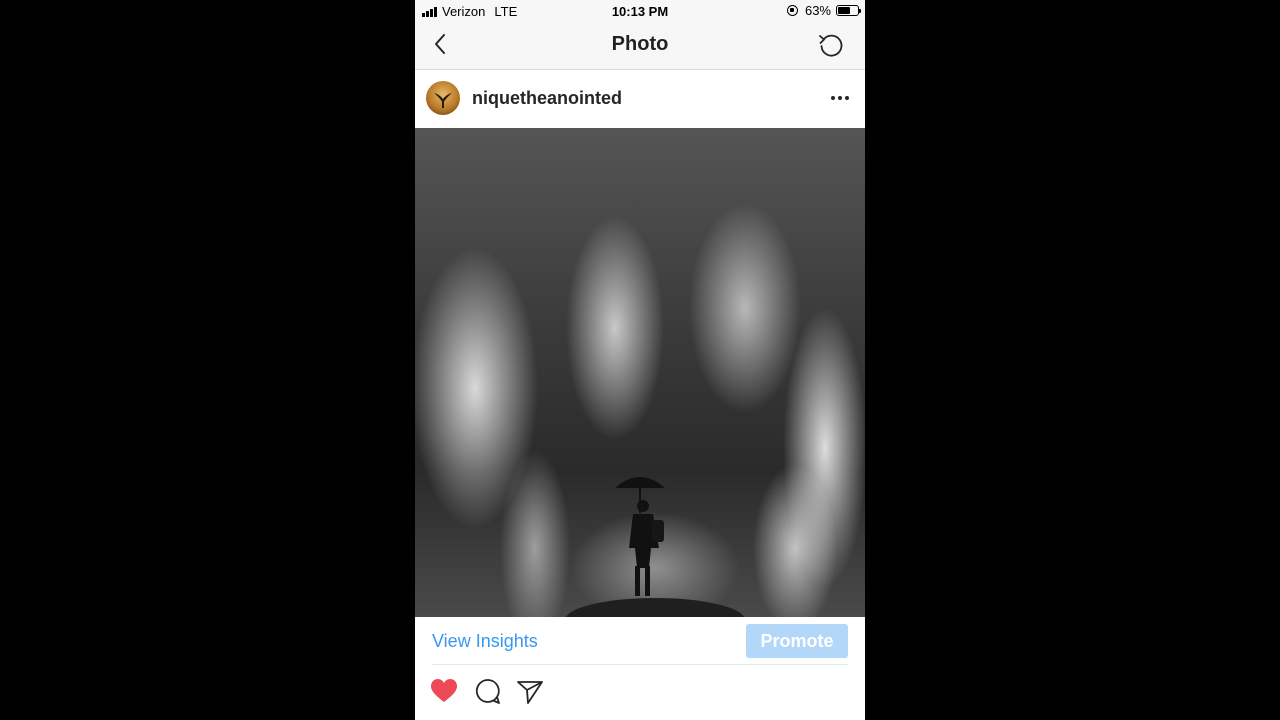 This screenshot has height=720, width=1280. Describe the element at coordinates (831, 45) in the screenshot. I see `refresh-icon` at that location.